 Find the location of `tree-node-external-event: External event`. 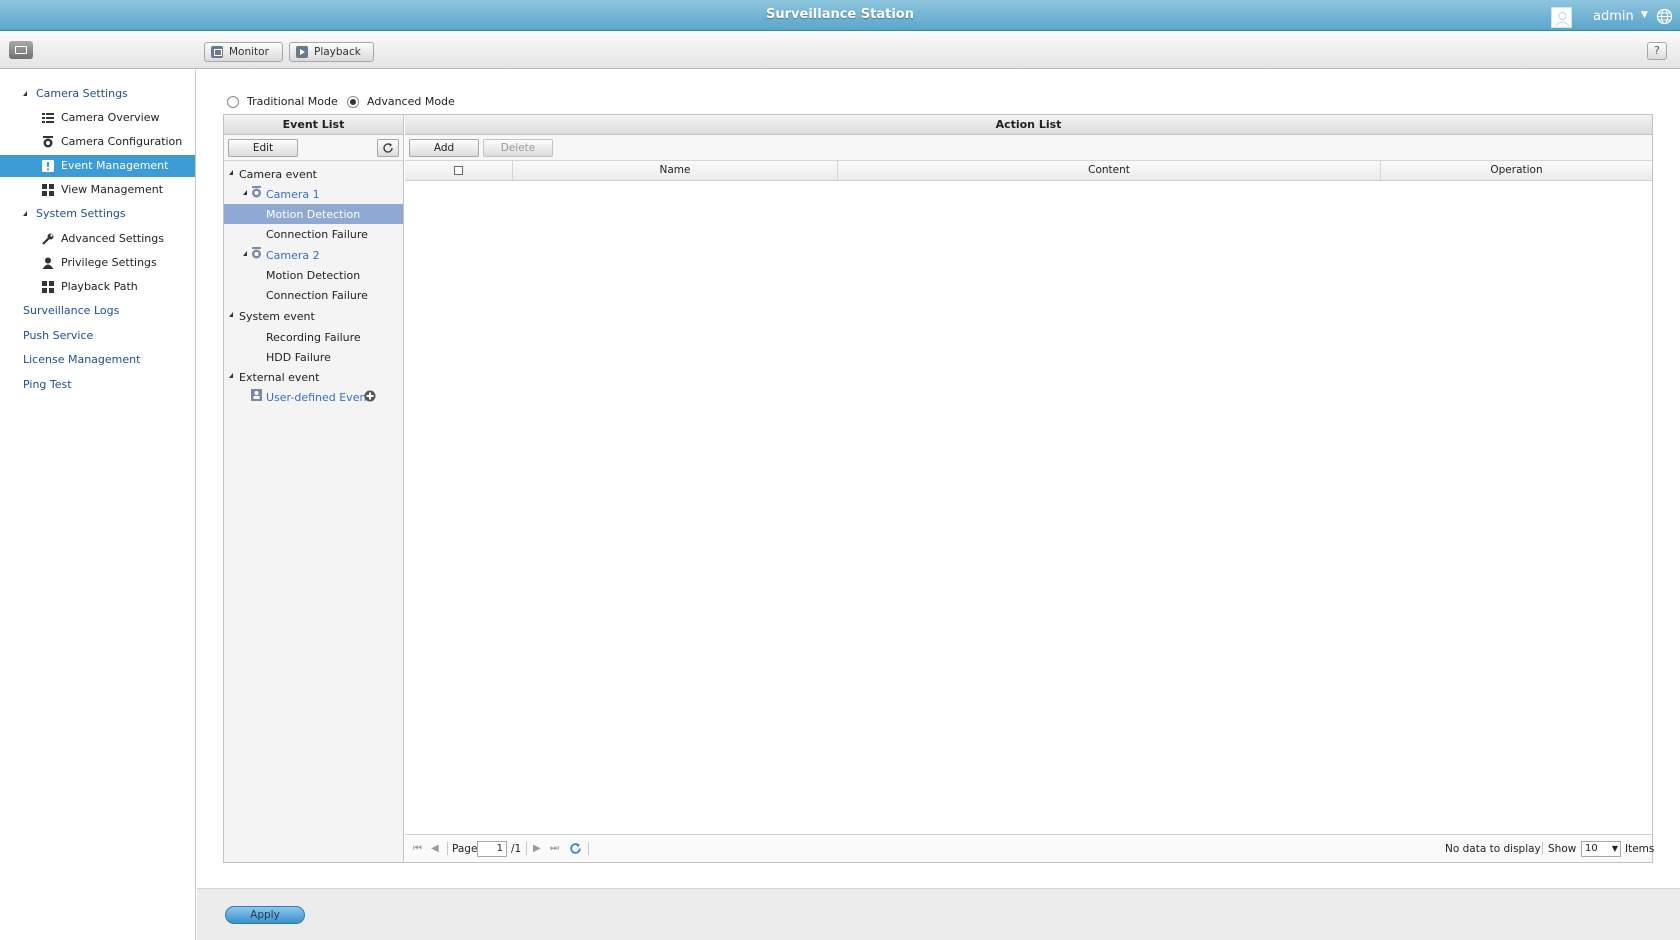

tree-node-external-event: External event is located at coordinates (313, 377).